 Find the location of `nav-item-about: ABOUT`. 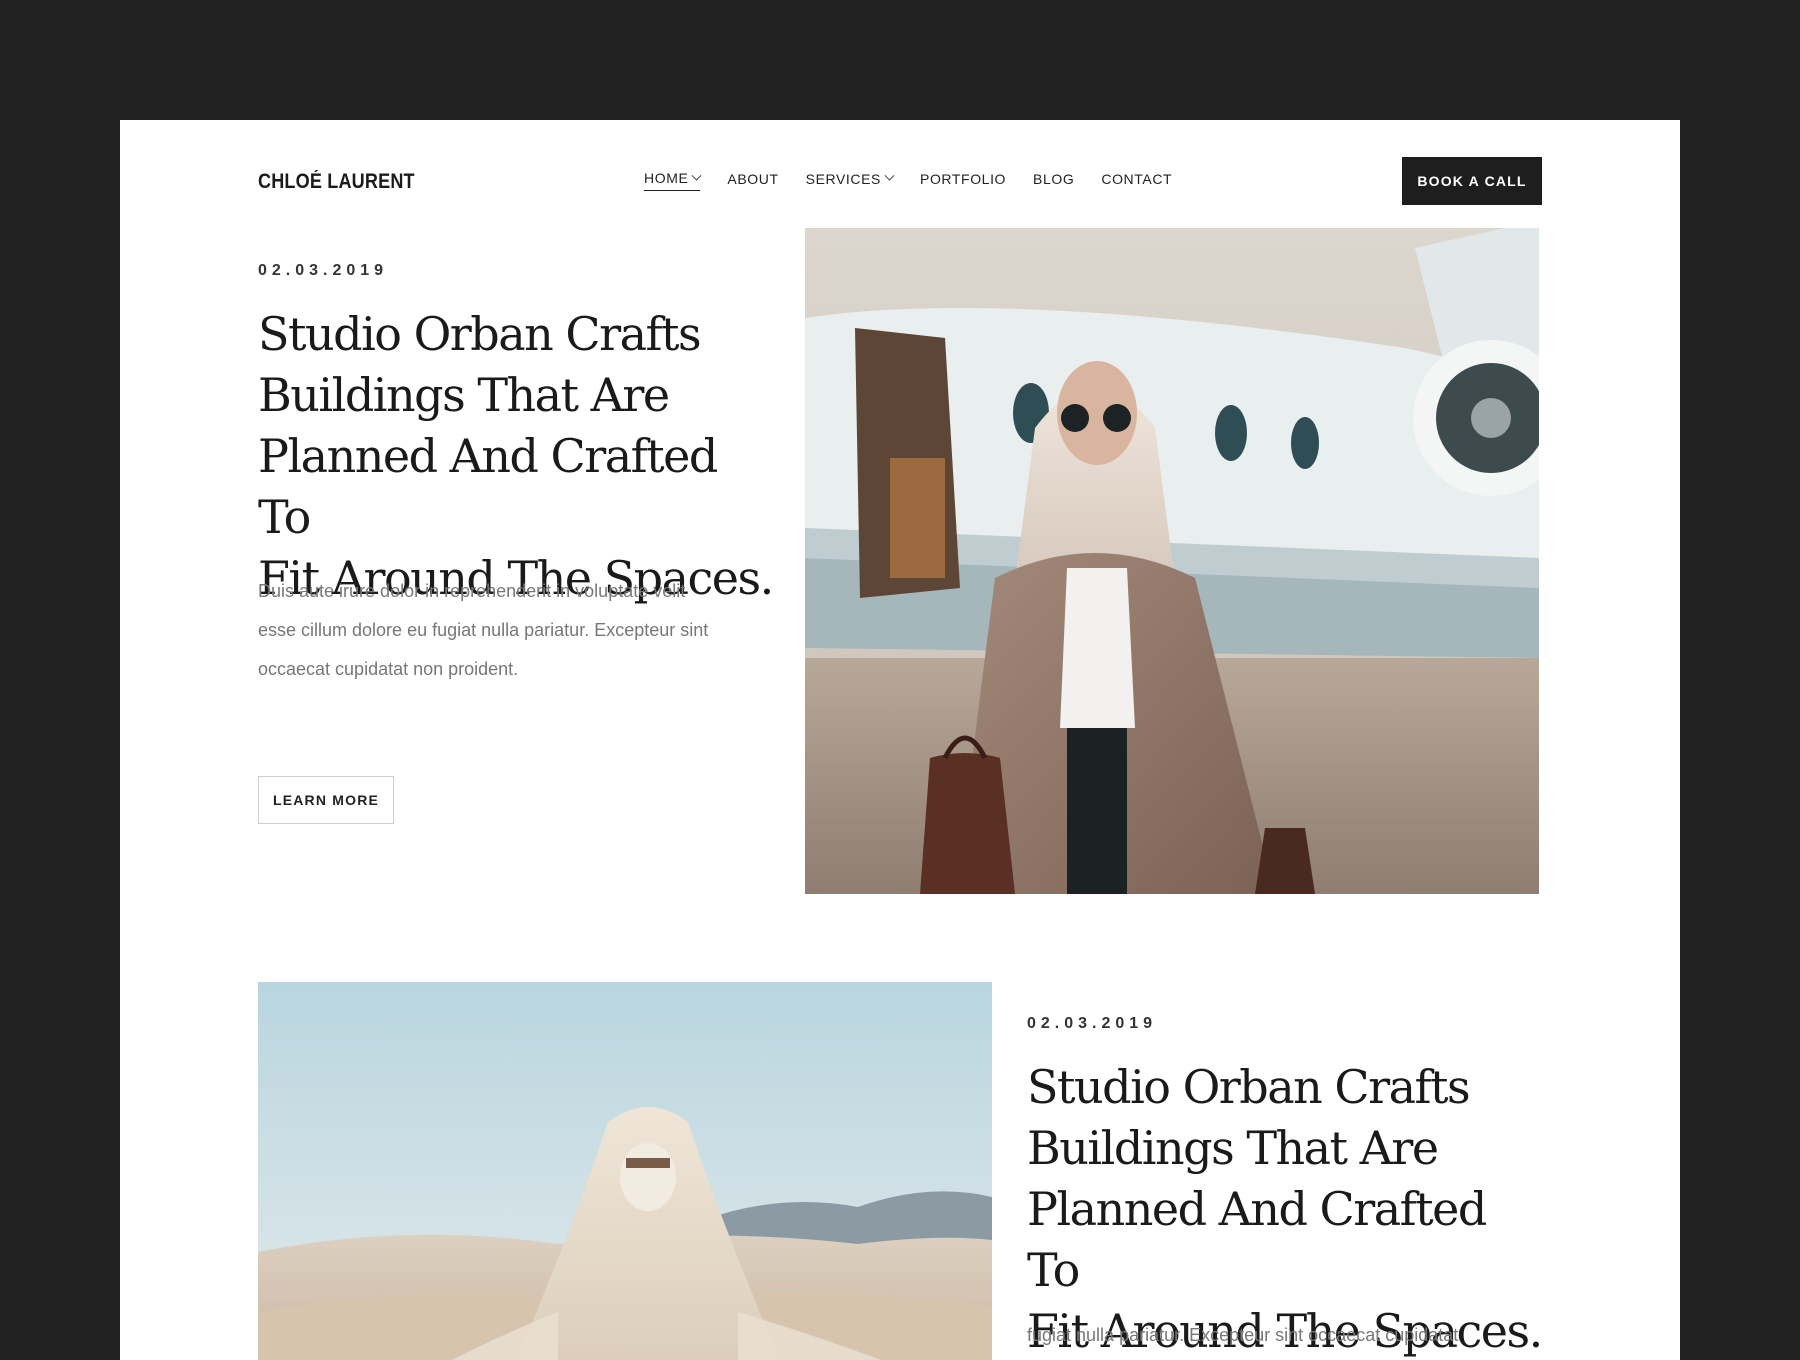

nav-item-about: ABOUT is located at coordinates (752, 180).